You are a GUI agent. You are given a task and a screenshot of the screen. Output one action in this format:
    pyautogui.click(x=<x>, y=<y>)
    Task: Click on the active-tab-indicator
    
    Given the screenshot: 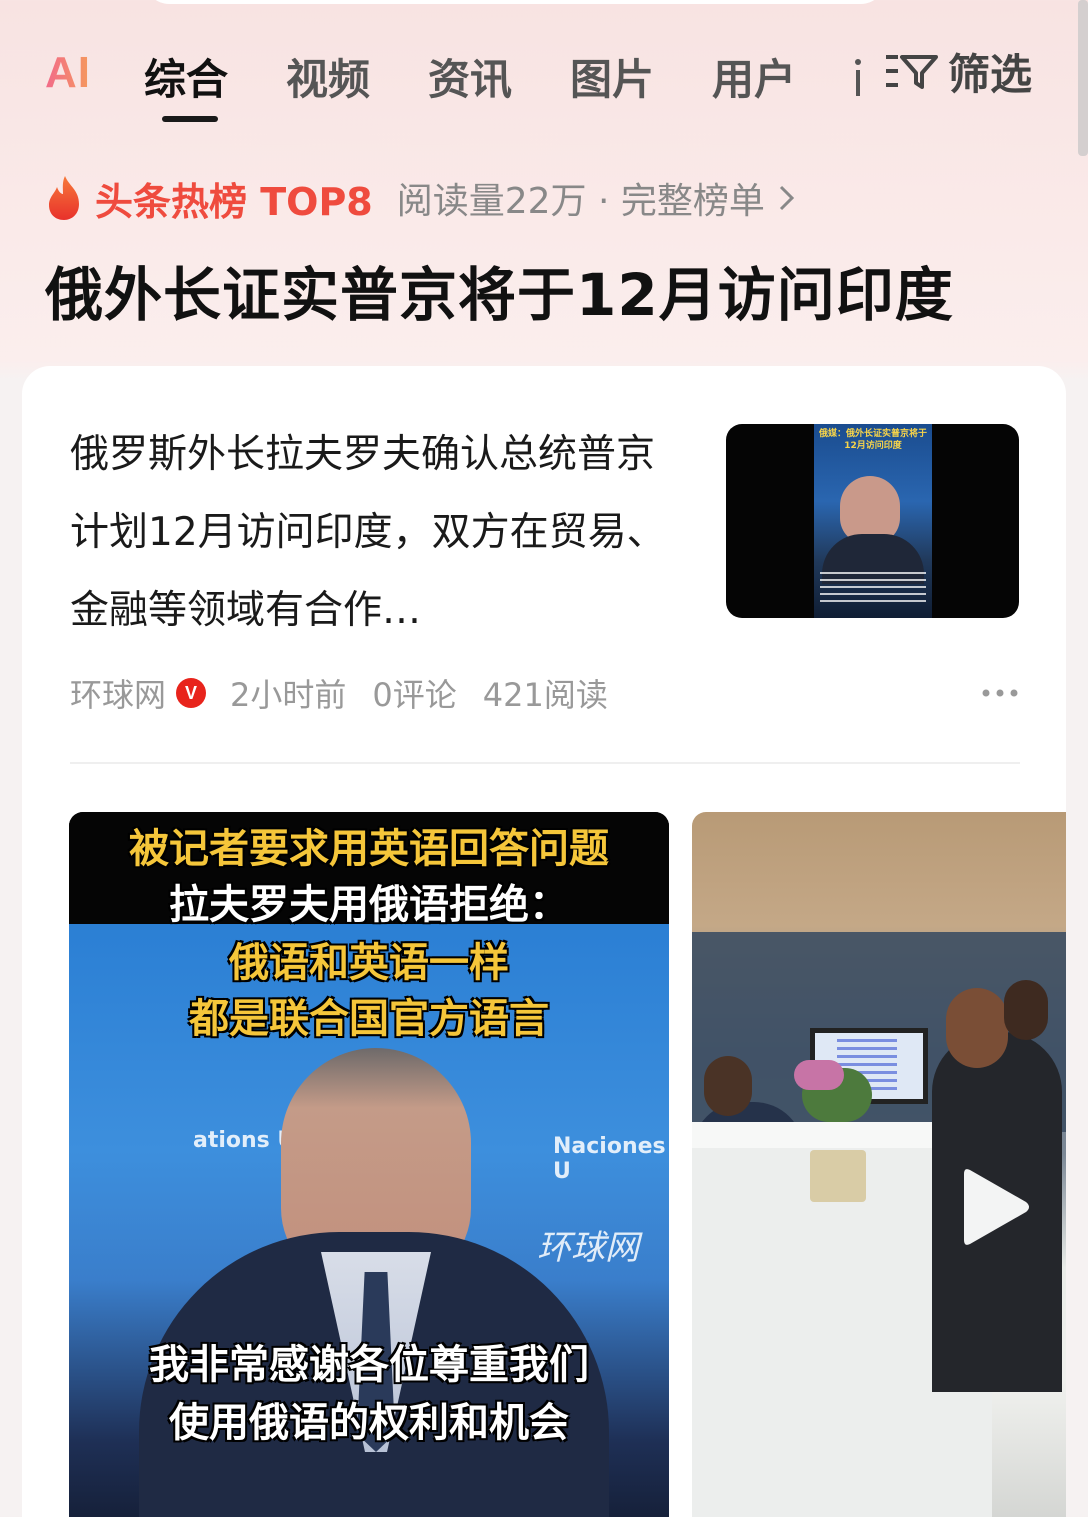 What is the action you would take?
    pyautogui.click(x=190, y=119)
    